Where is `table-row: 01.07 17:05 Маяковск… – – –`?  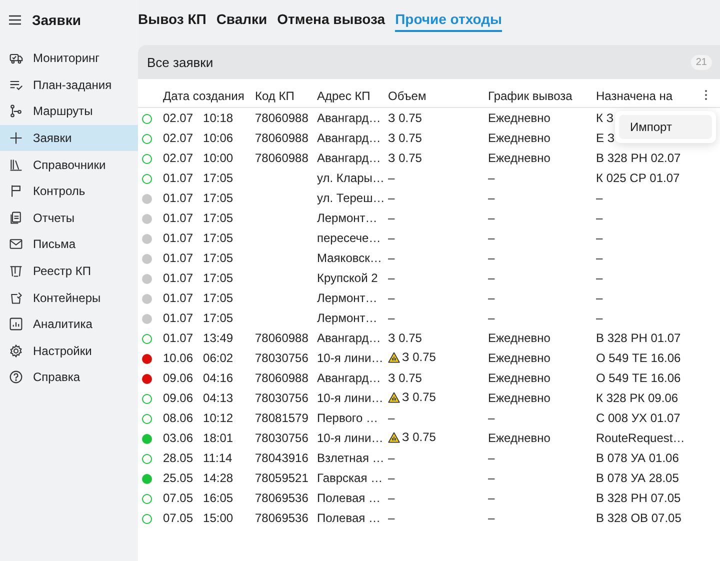
table-row: 01.07 17:05 Маяковск… – – – is located at coordinates (429, 258).